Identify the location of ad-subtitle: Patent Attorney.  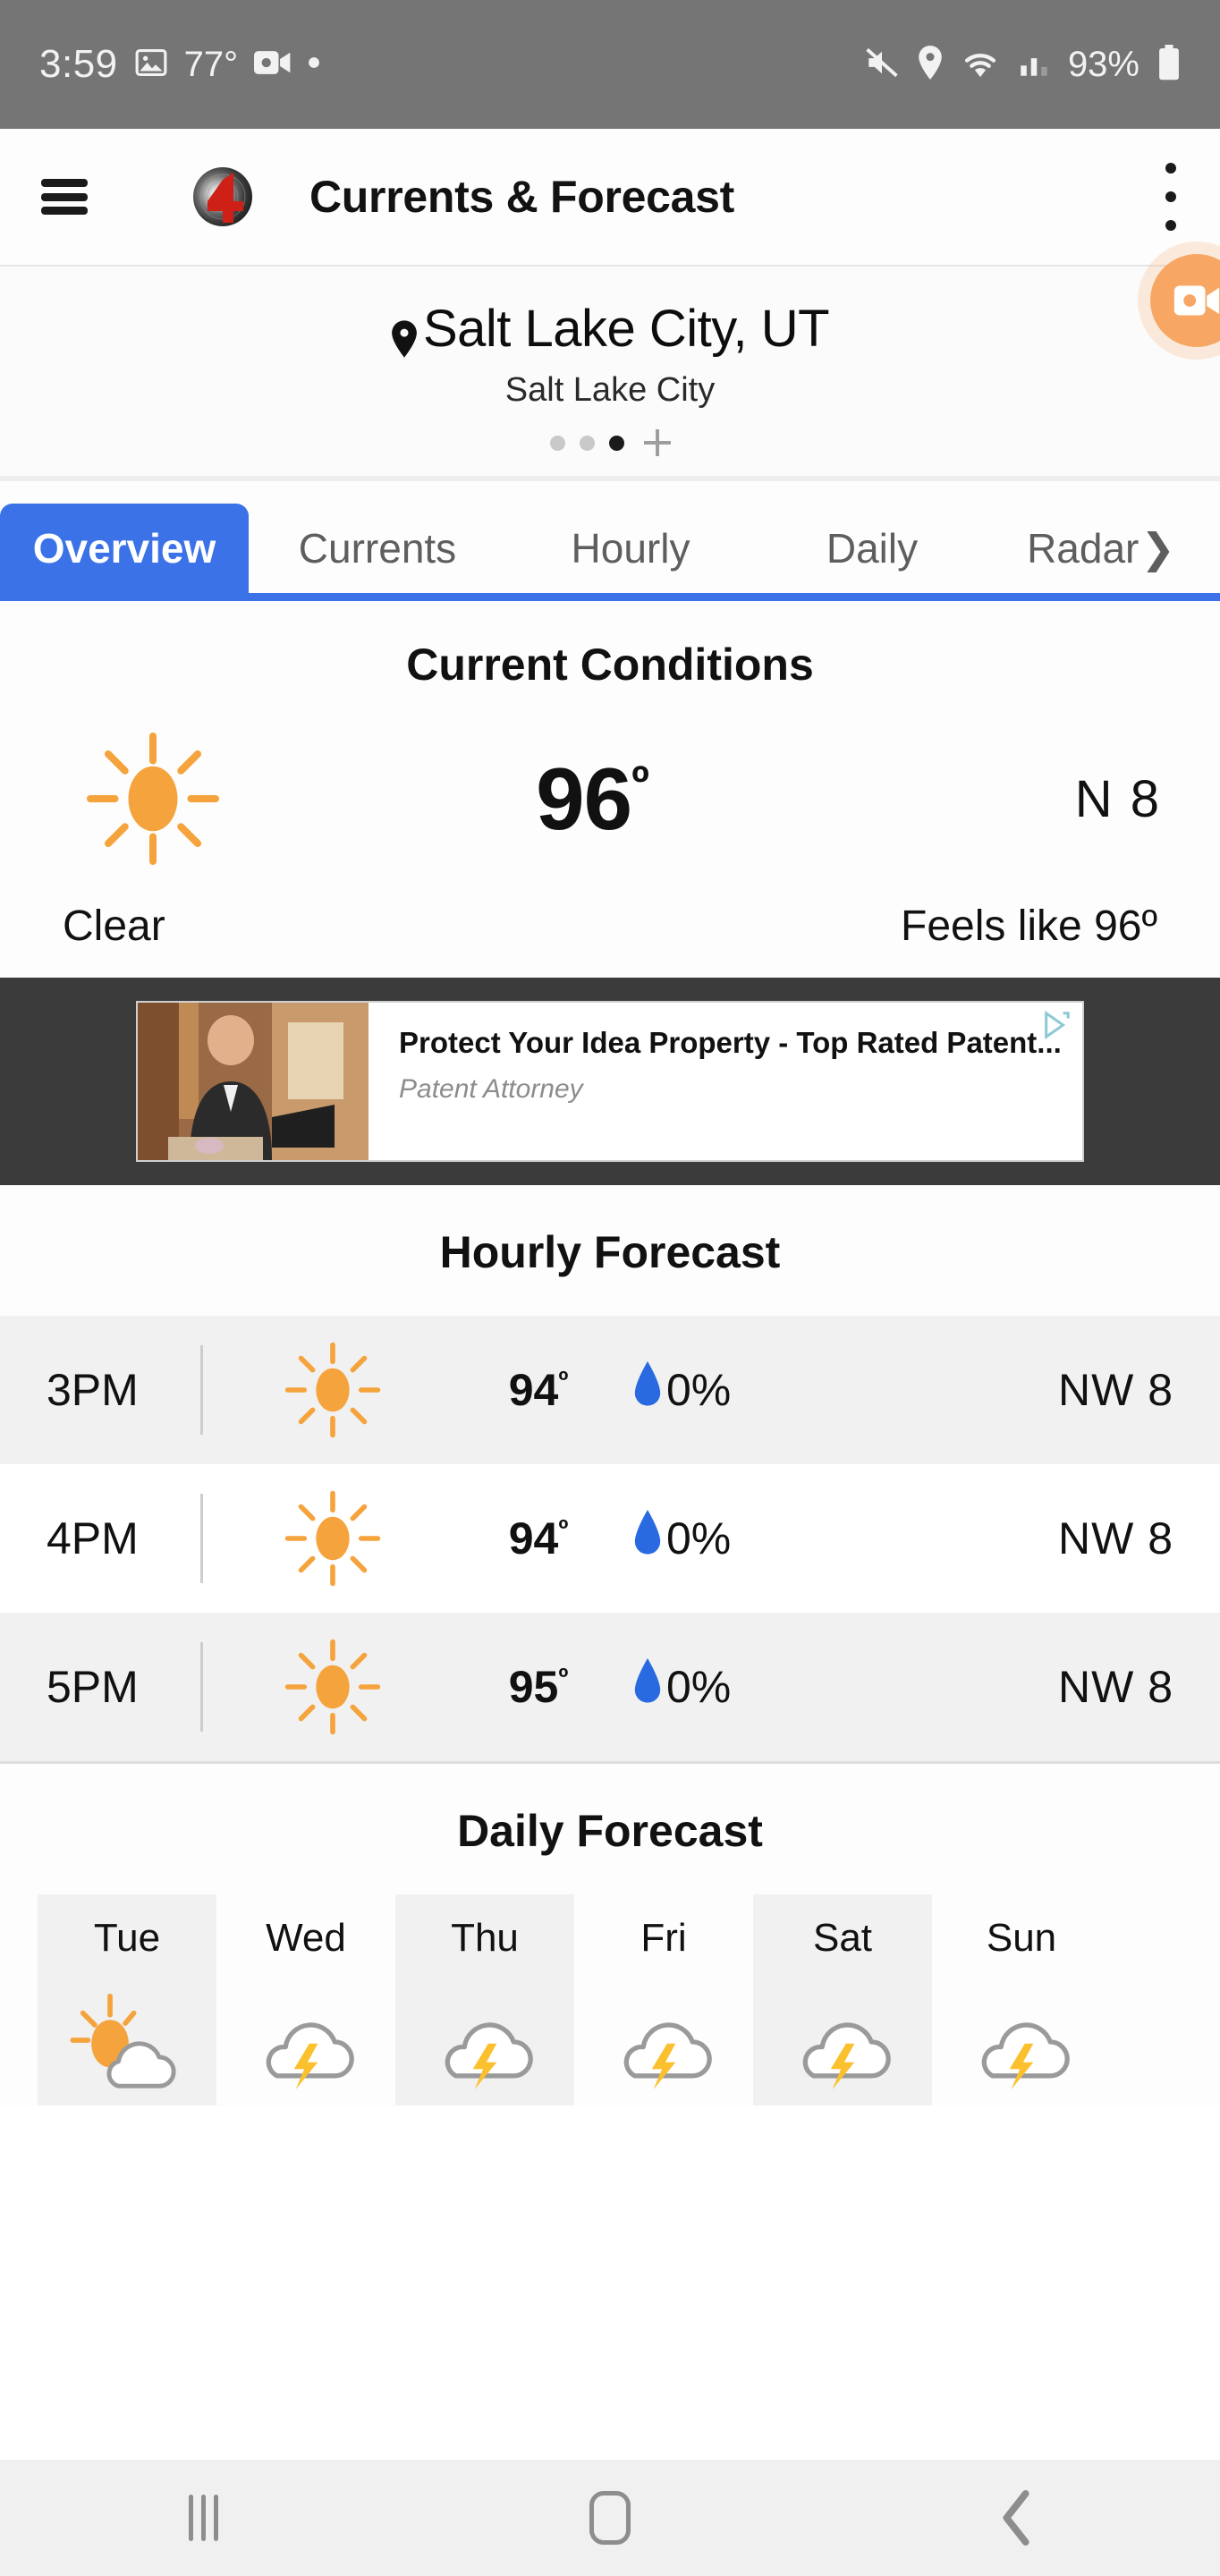
(491, 1089).